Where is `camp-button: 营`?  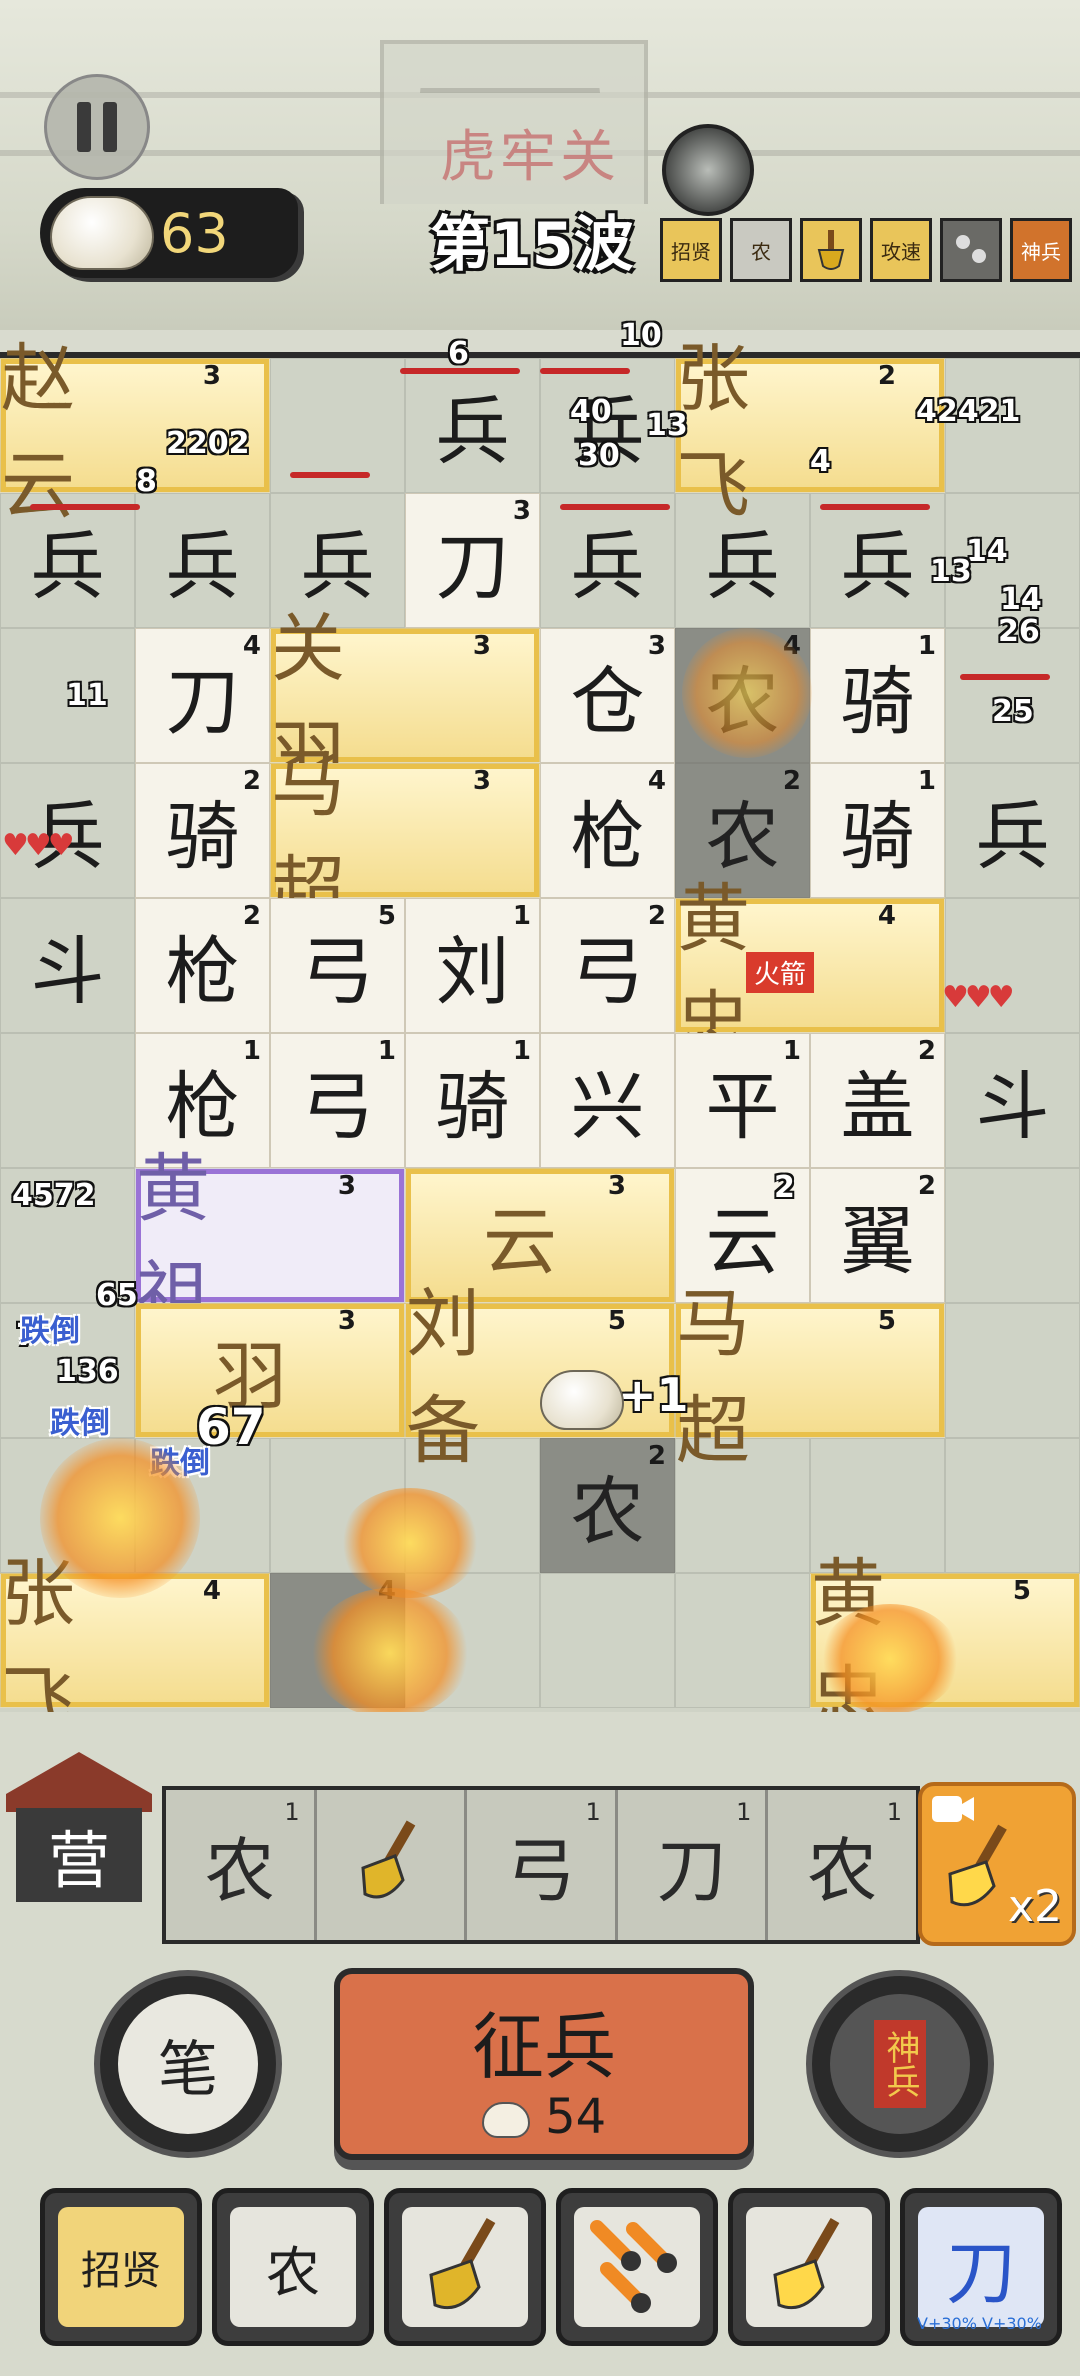 camp-button: 营 is located at coordinates (79, 1827).